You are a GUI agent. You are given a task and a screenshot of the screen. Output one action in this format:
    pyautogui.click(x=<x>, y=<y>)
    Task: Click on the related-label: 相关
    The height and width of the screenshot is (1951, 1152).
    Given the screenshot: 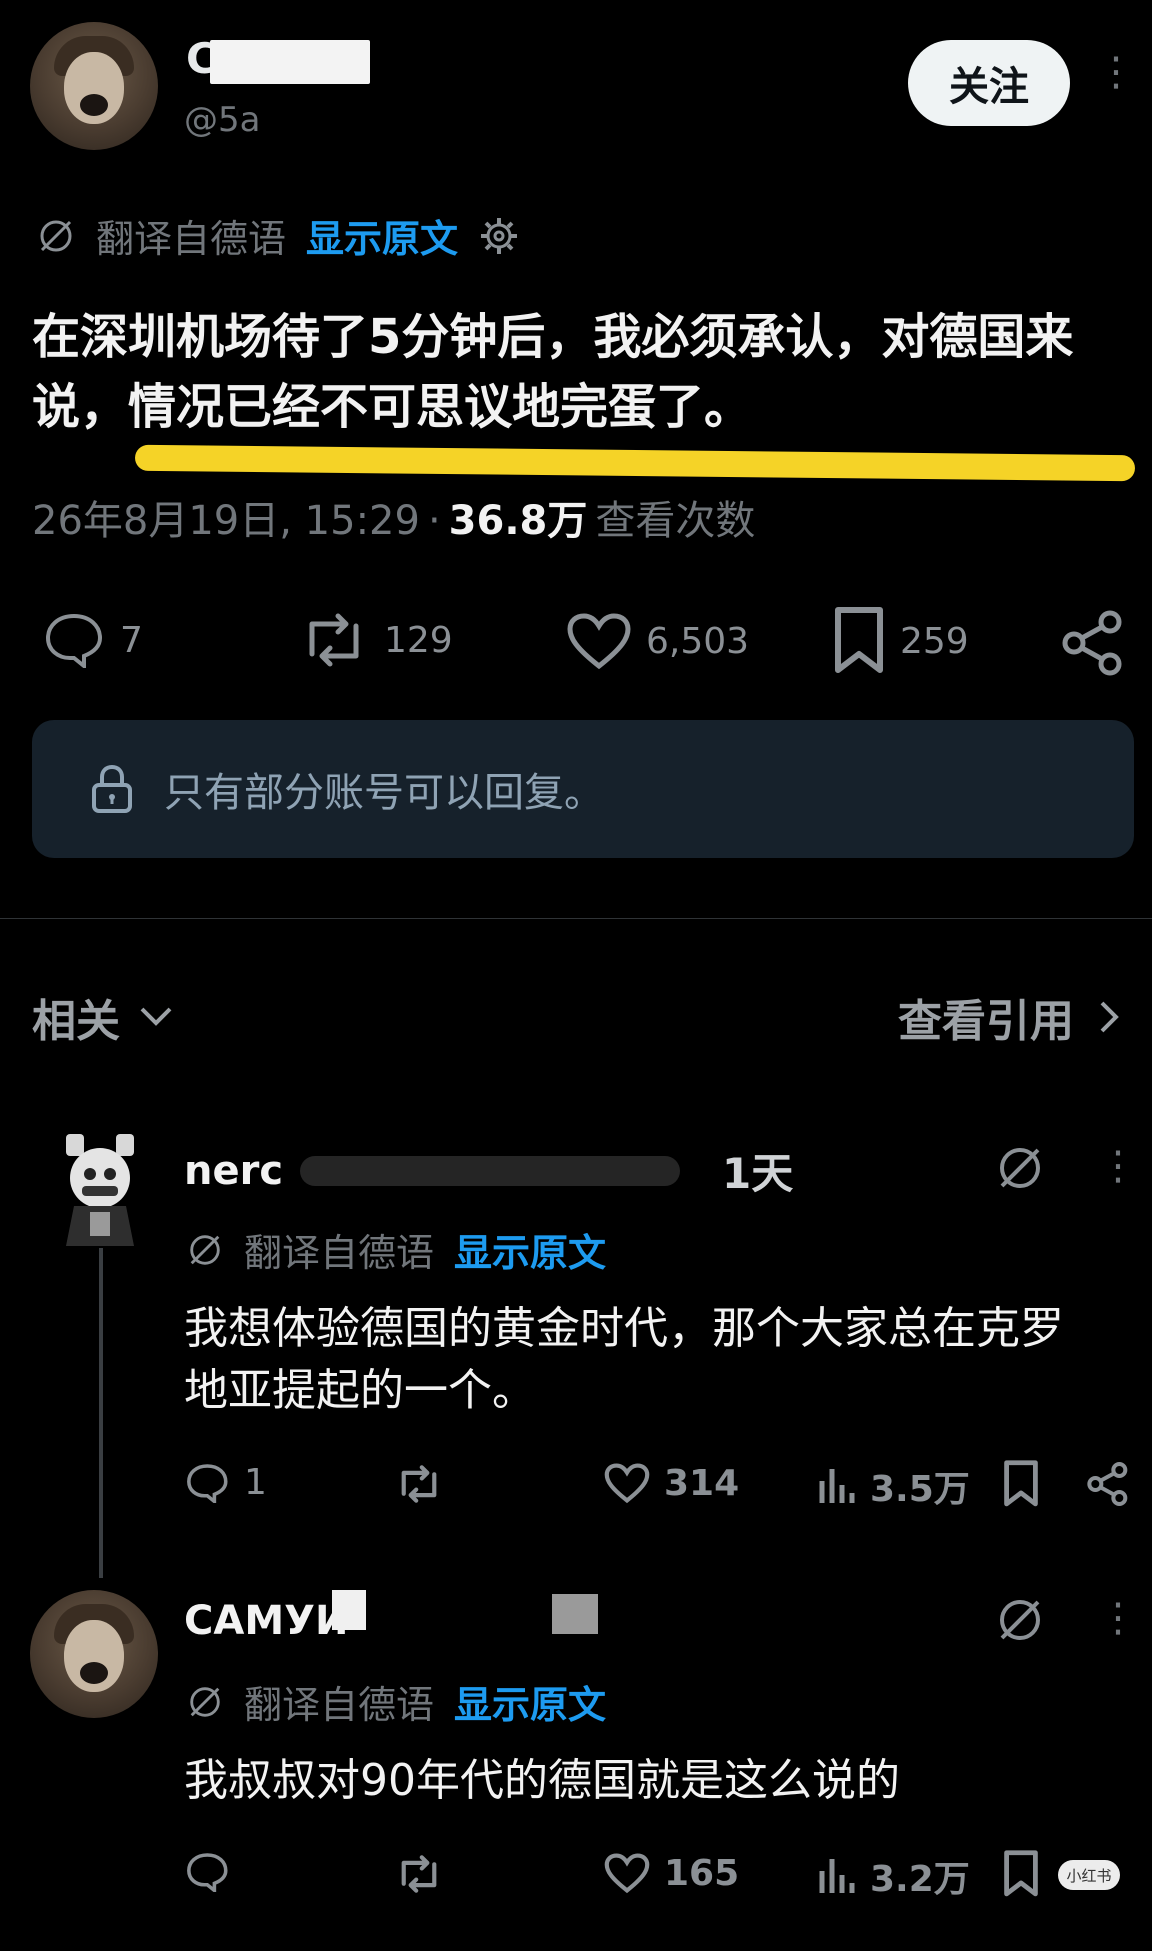 What is the action you would take?
    pyautogui.click(x=76, y=1021)
    